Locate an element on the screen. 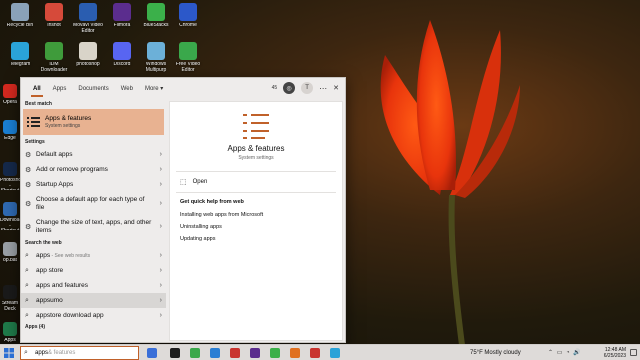  open-icon: ⬚ is located at coordinates (183, 182).